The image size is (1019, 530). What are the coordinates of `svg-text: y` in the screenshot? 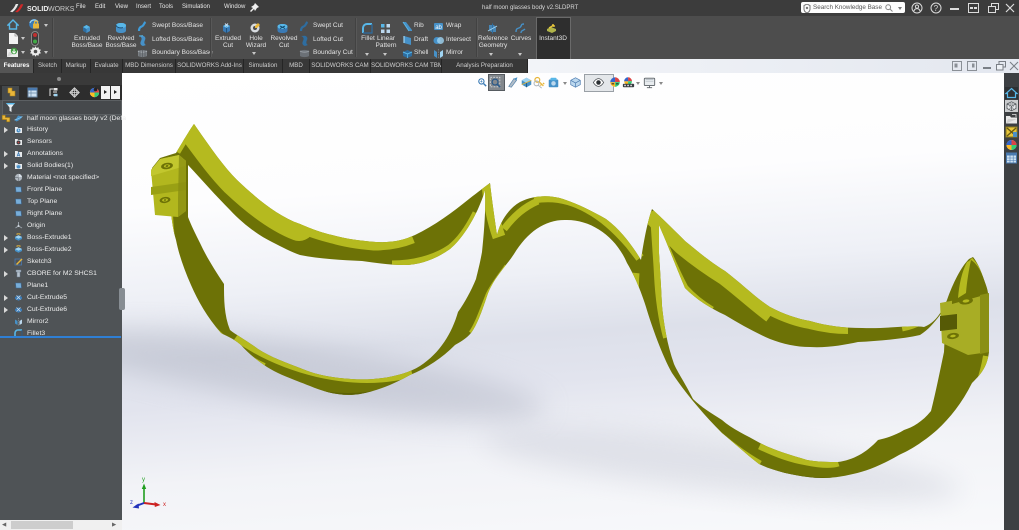 It's located at (143, 480).